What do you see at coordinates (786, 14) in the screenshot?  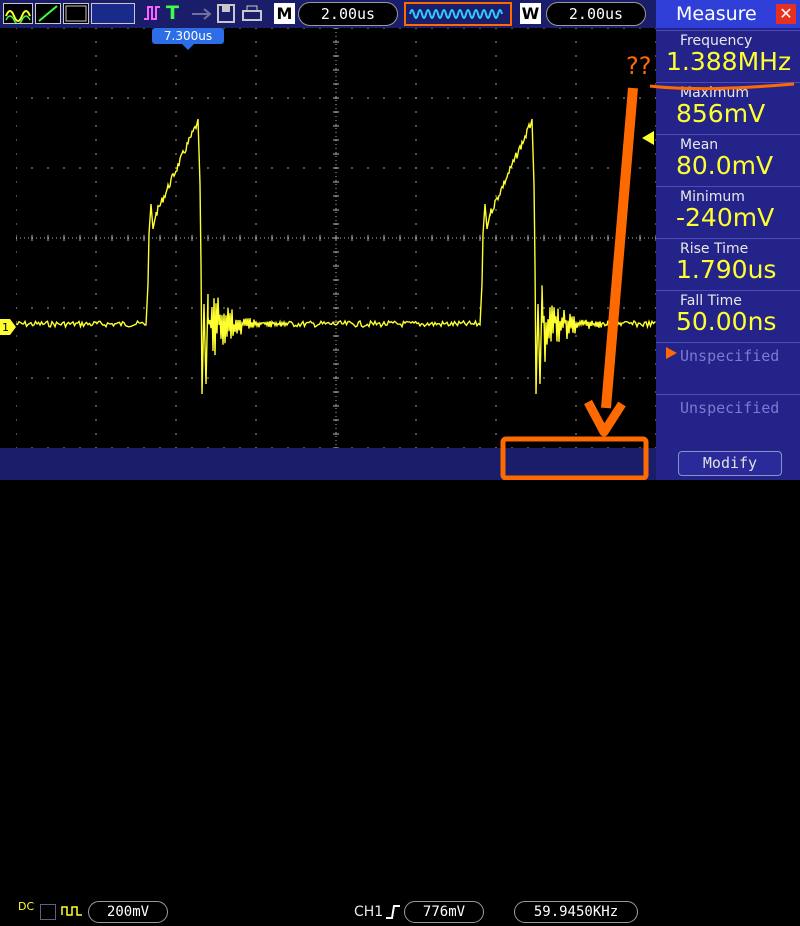 I see `close-icon: ✕` at bounding box center [786, 14].